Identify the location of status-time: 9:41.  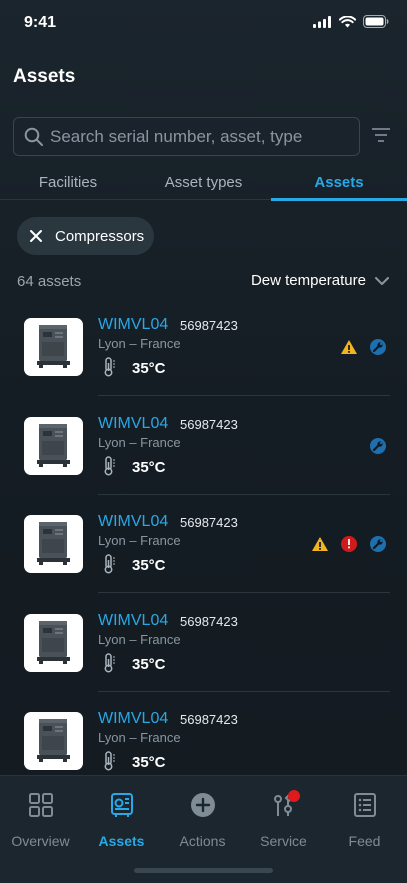
(40, 22).